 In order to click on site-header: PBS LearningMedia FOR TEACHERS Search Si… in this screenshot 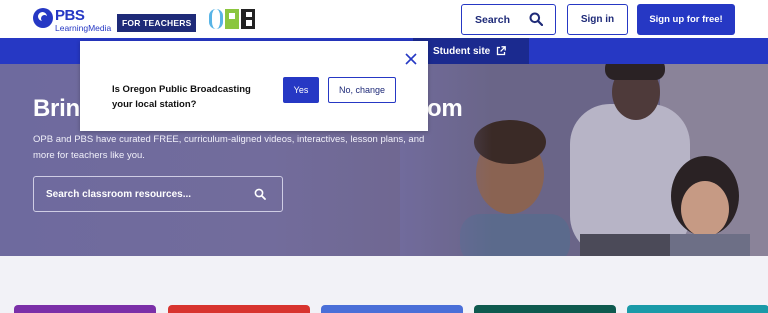, I will do `click(384, 19)`.